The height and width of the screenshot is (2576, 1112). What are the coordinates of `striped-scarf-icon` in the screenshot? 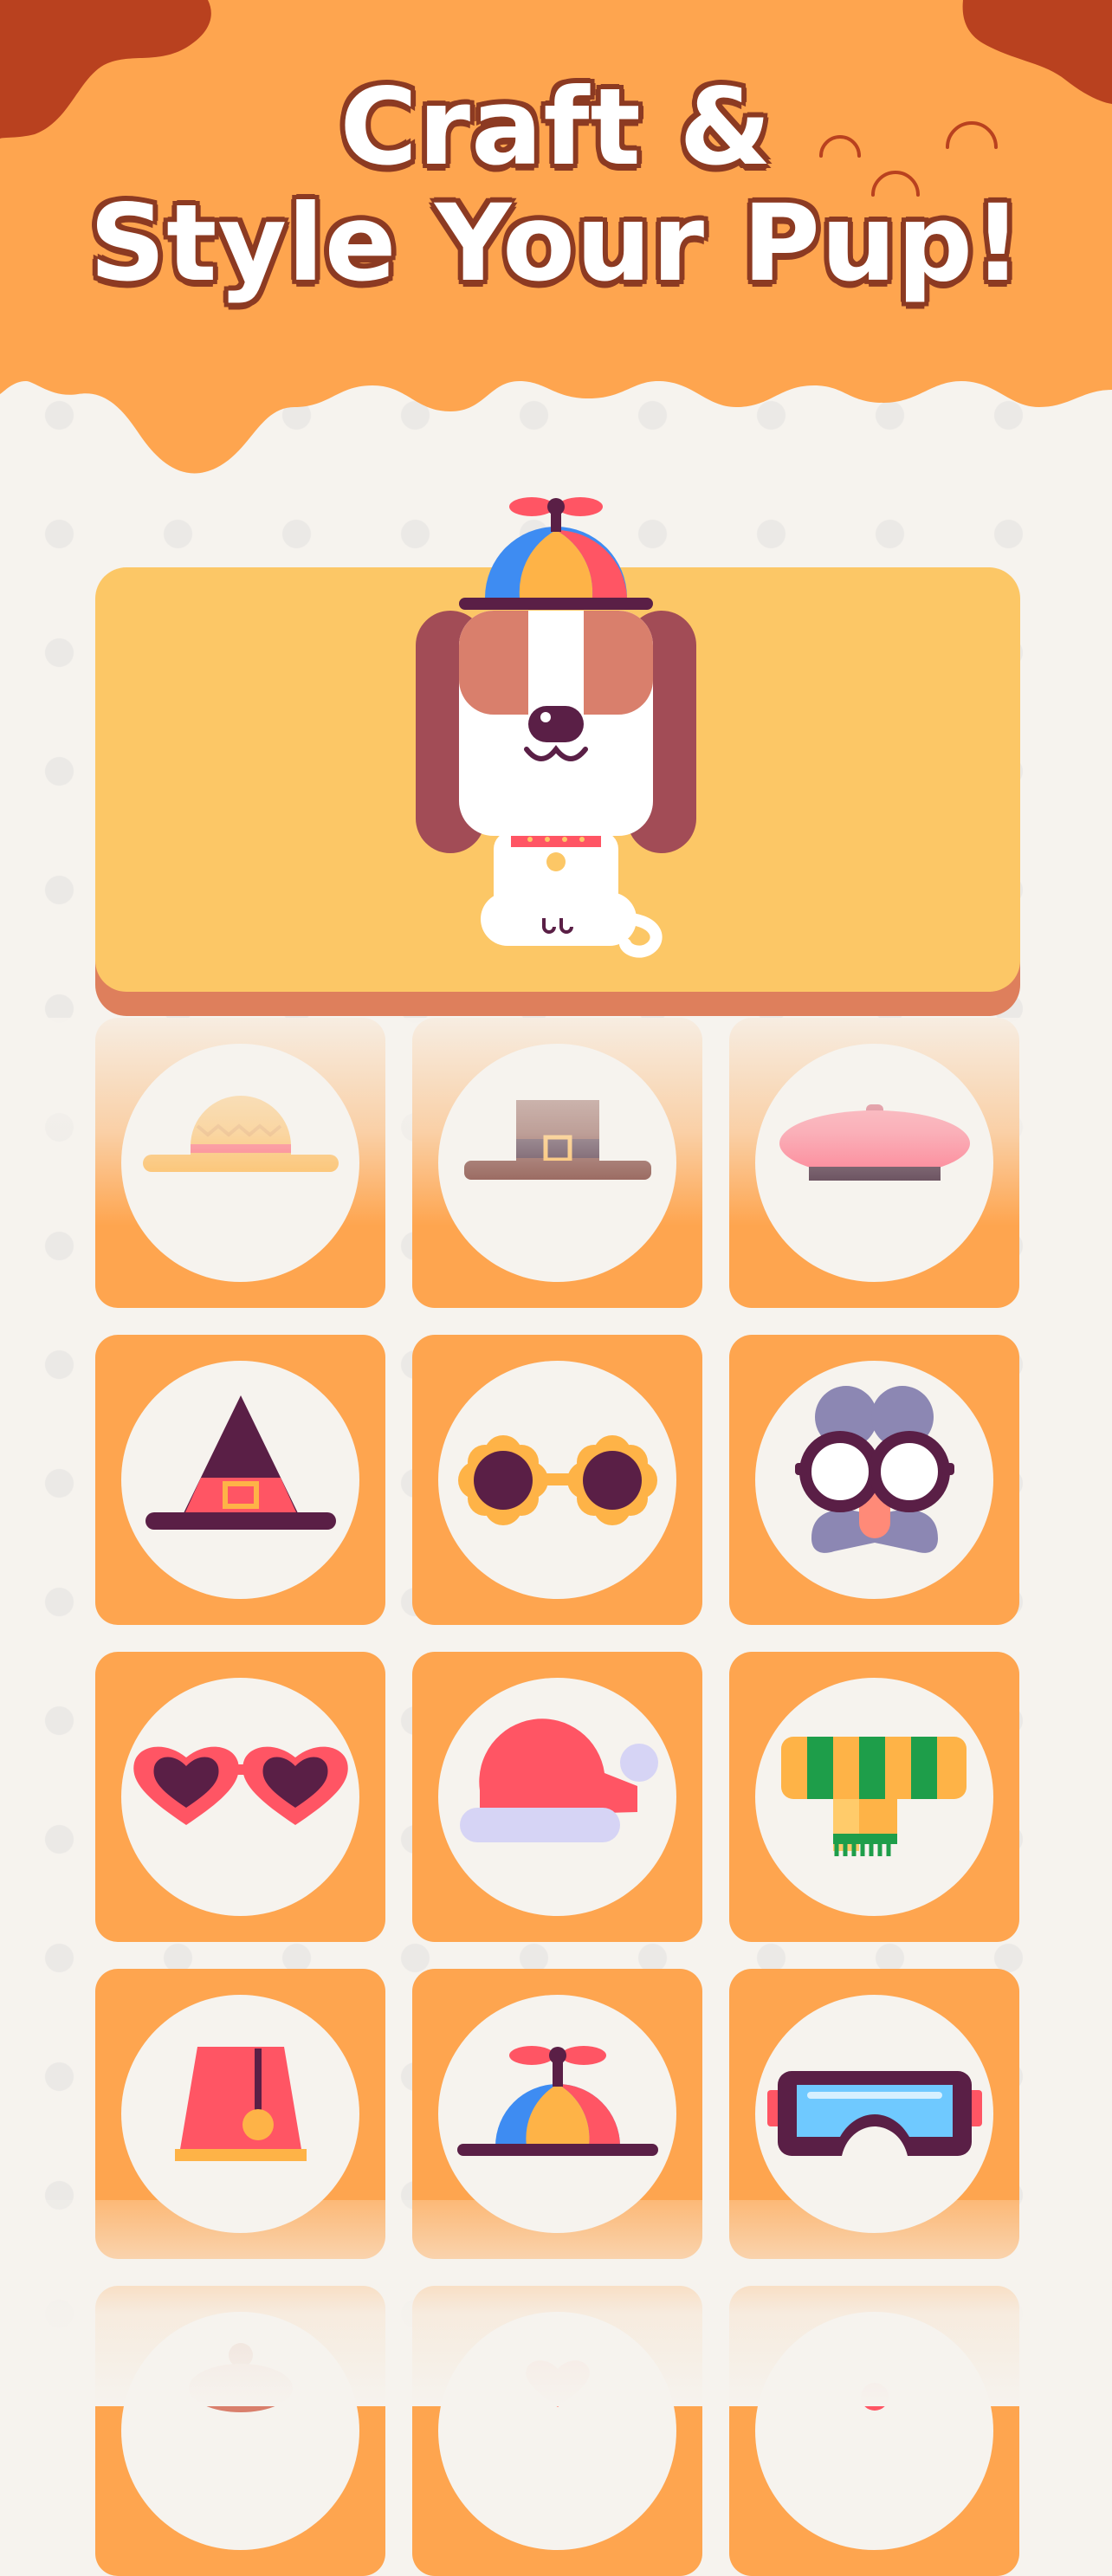 It's located at (874, 1796).